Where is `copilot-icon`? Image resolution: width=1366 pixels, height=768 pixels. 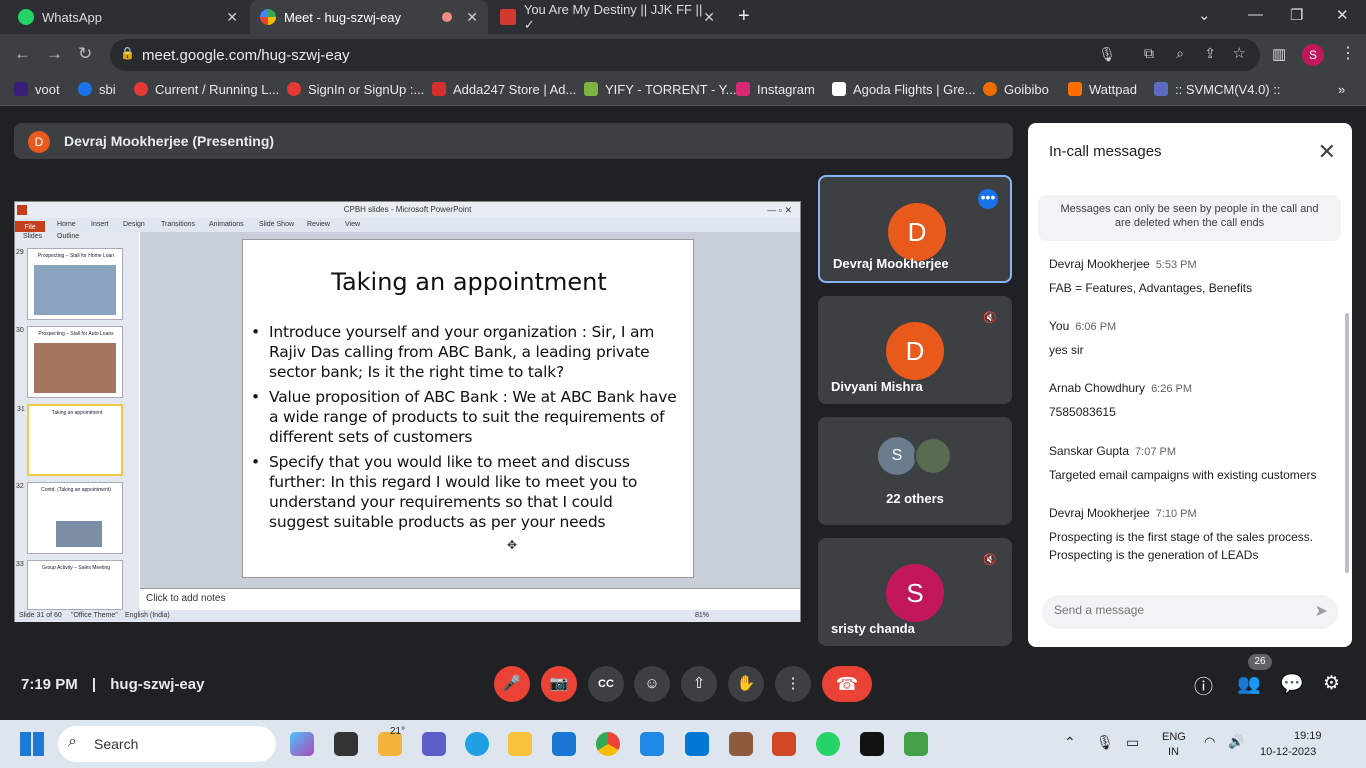 copilot-icon is located at coordinates (302, 744).